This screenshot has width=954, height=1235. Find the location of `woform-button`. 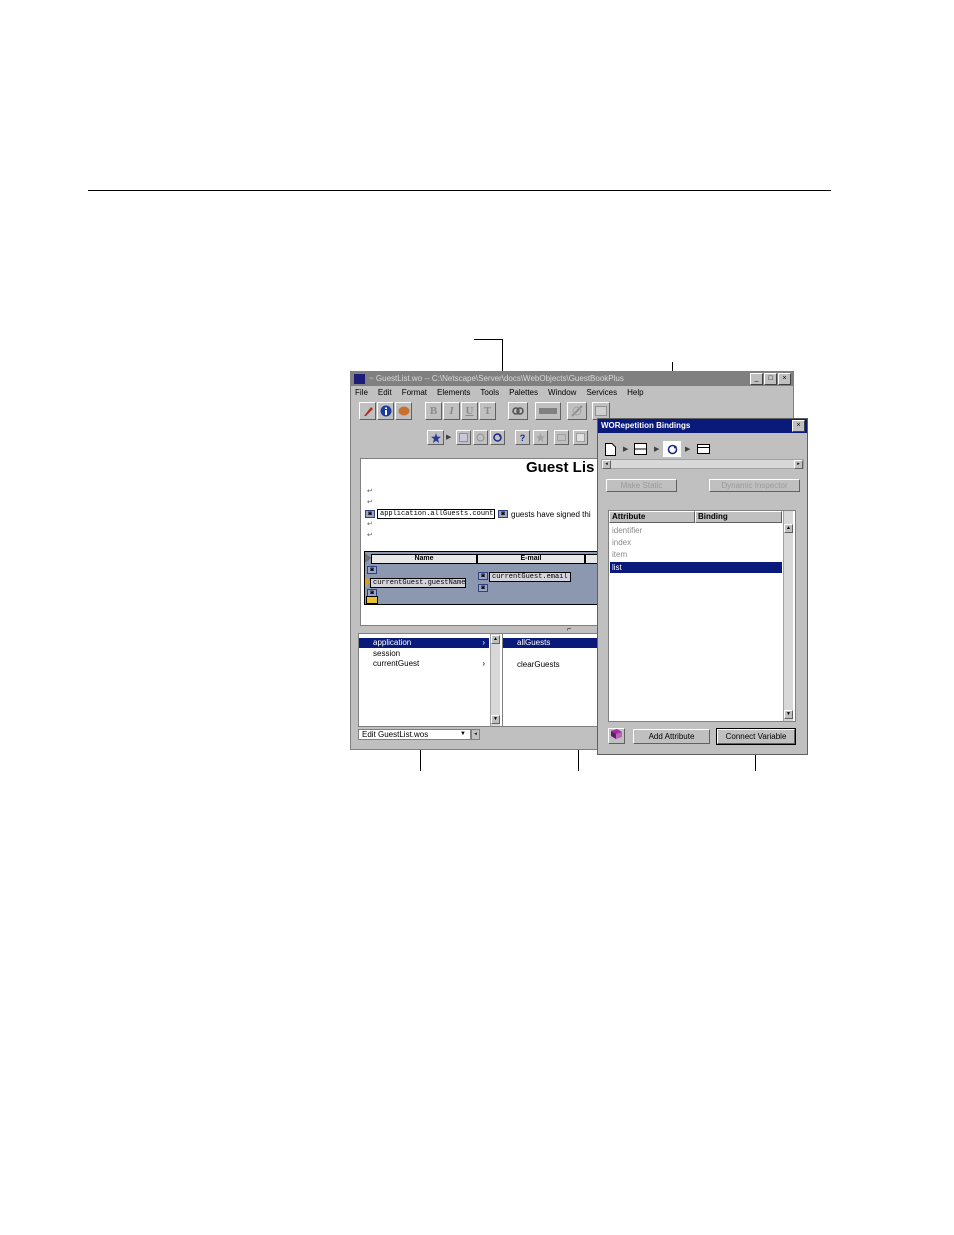

woform-button is located at coordinates (561, 437).